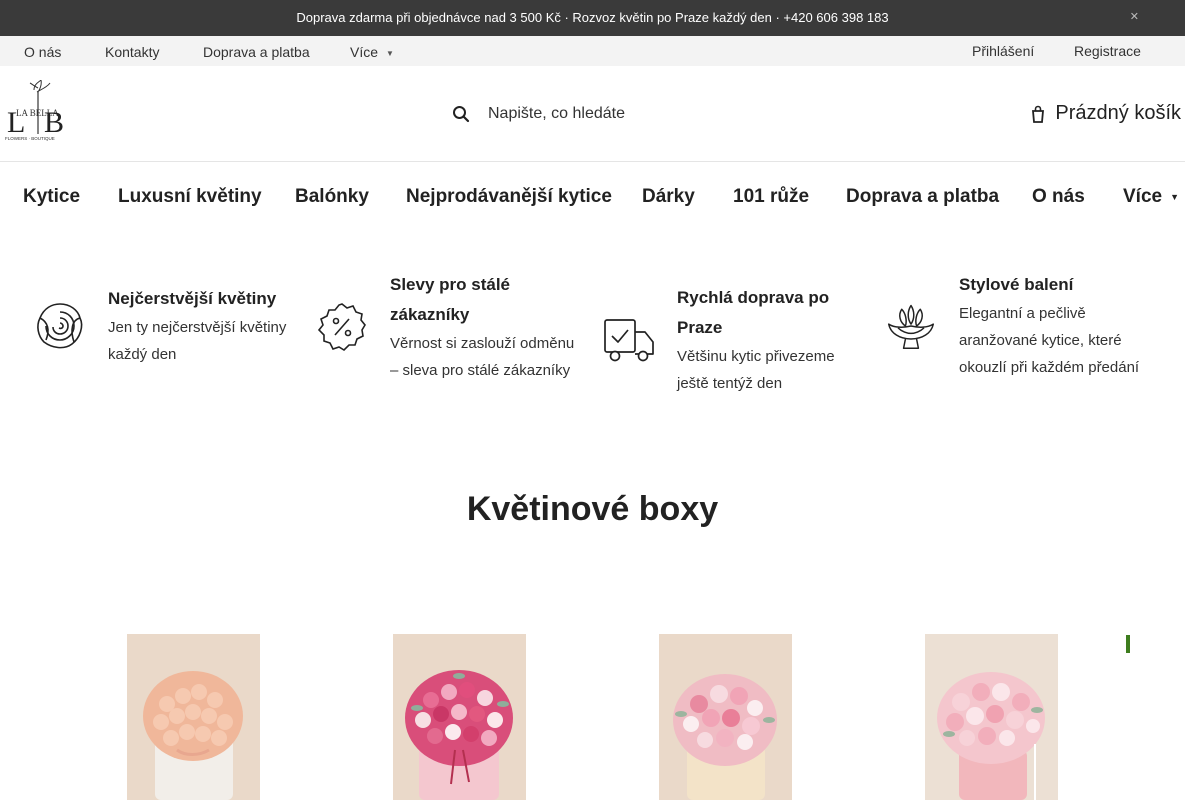 Image resolution: width=1200 pixels, height=800 pixels. Describe the element at coordinates (1128, 644) in the screenshot. I see `carousel-next-indicator` at that location.